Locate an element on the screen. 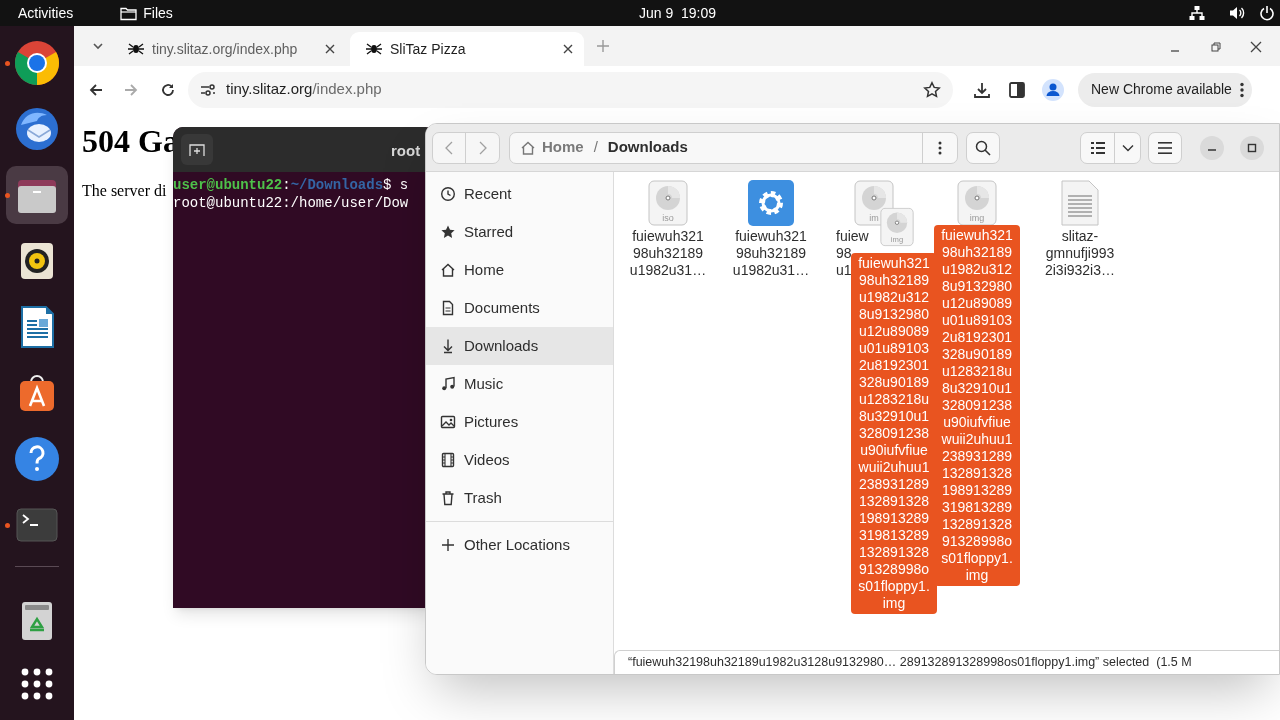 The height and width of the screenshot is (720, 1280). new-tab-icon is located at coordinates (197, 149).